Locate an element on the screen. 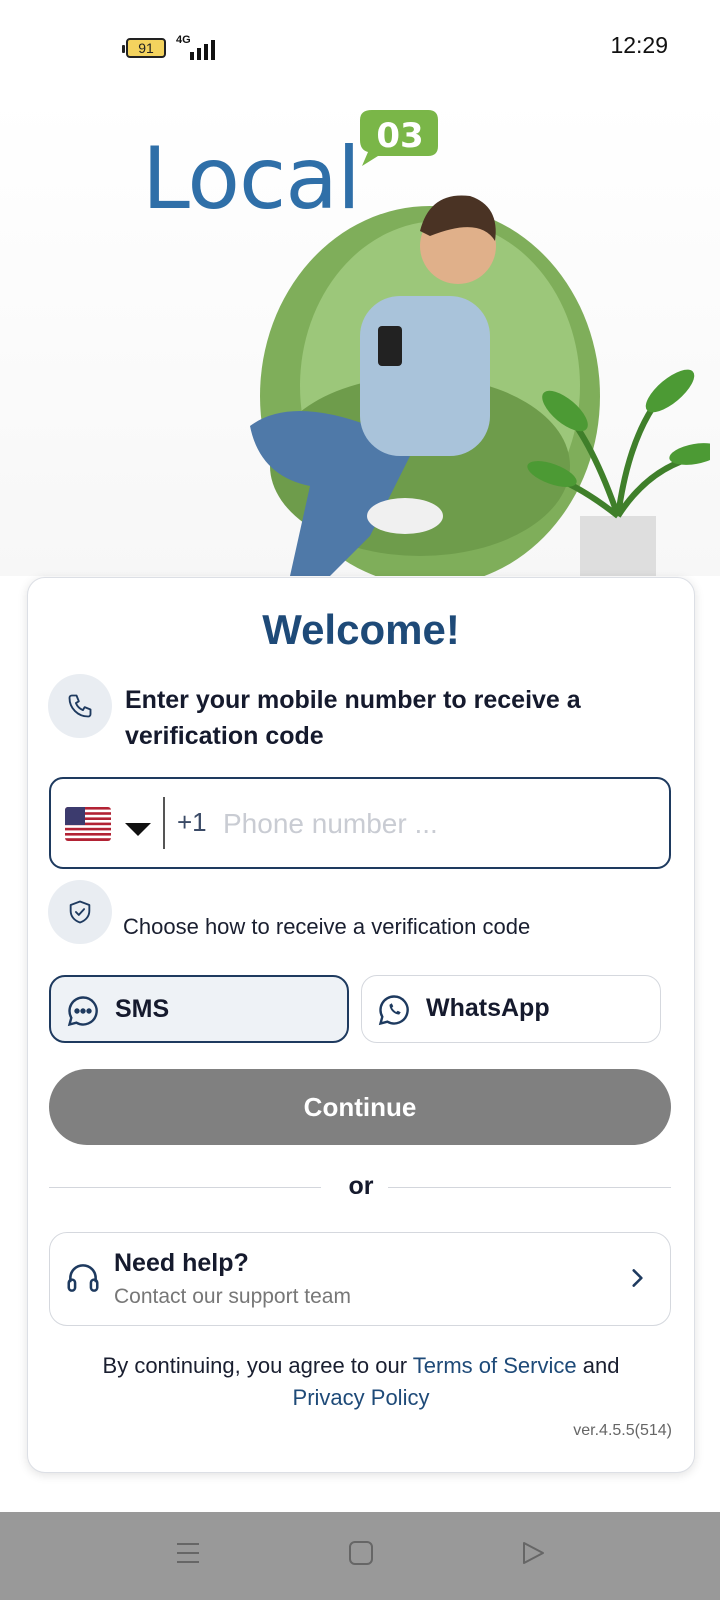 This screenshot has height=1600, width=720. need-help-button: Need help? Contact our support team is located at coordinates (360, 1279).